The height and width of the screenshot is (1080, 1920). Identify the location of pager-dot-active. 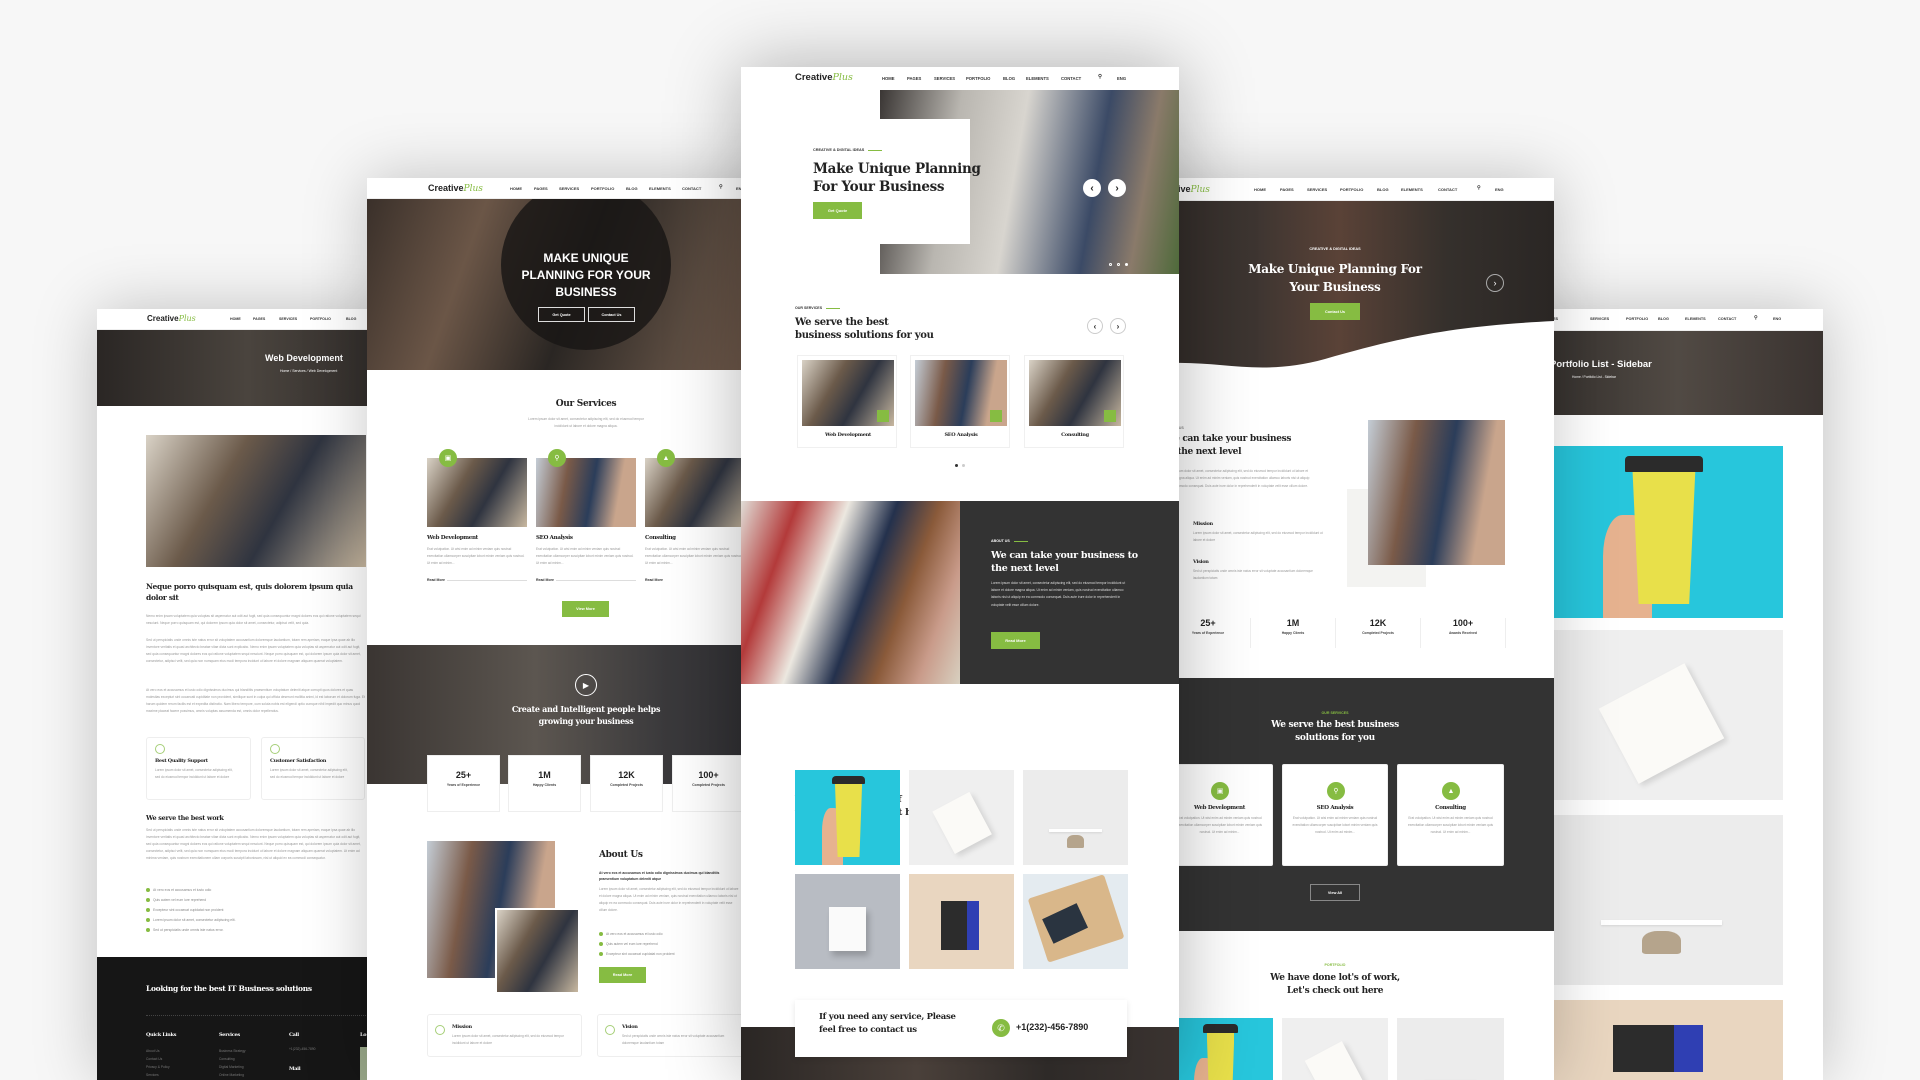
(956, 465).